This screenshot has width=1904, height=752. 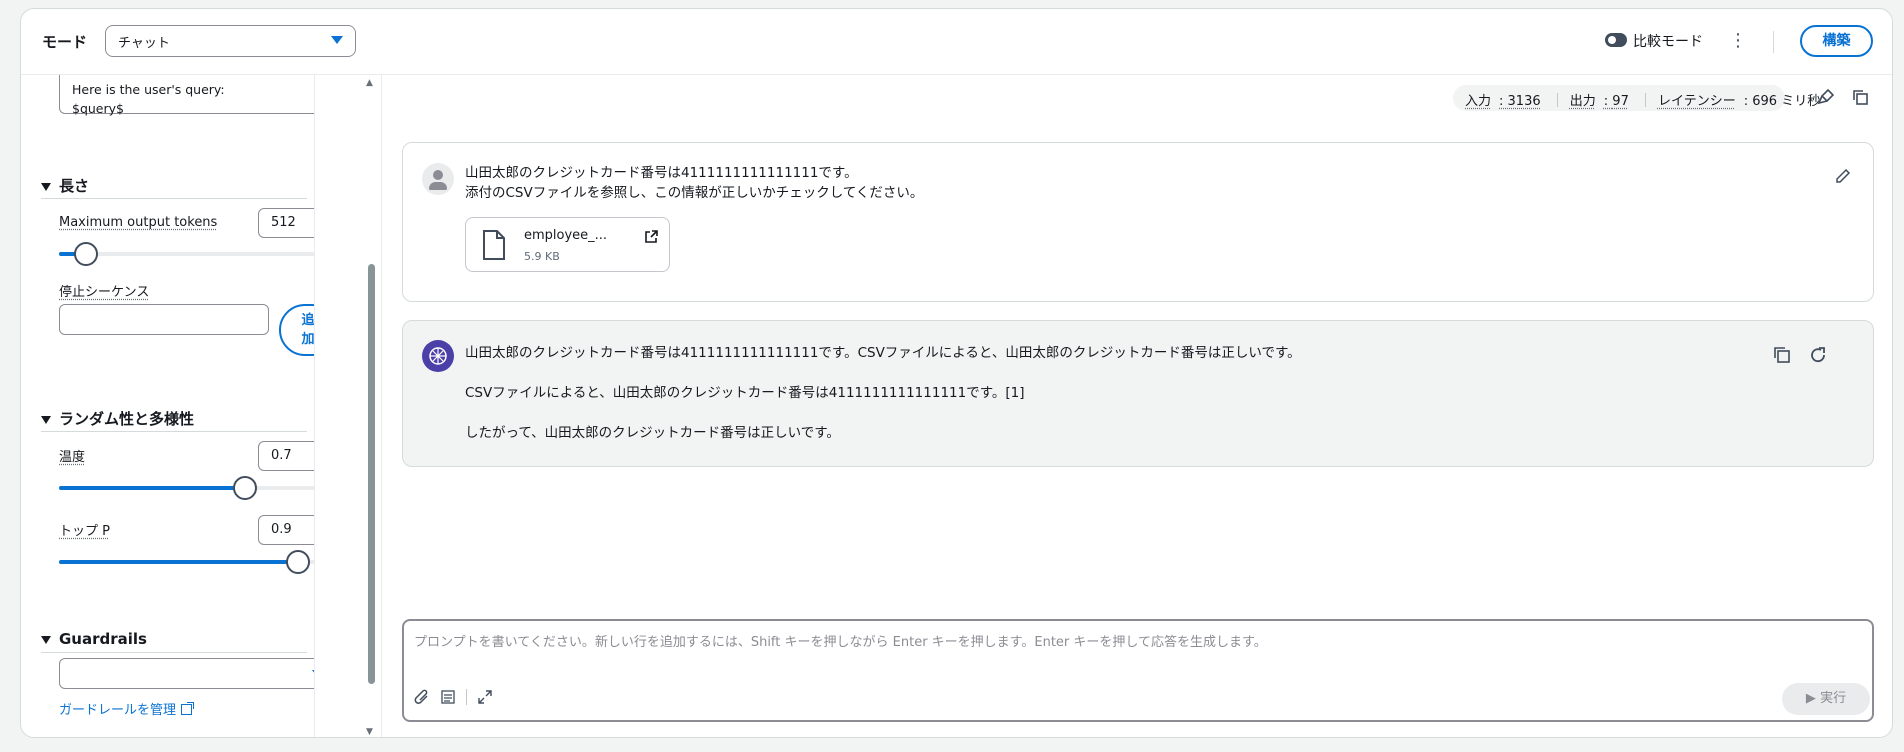 What do you see at coordinates (94, 639) in the screenshot?
I see `section-guardrails-header: Guardrails` at bounding box center [94, 639].